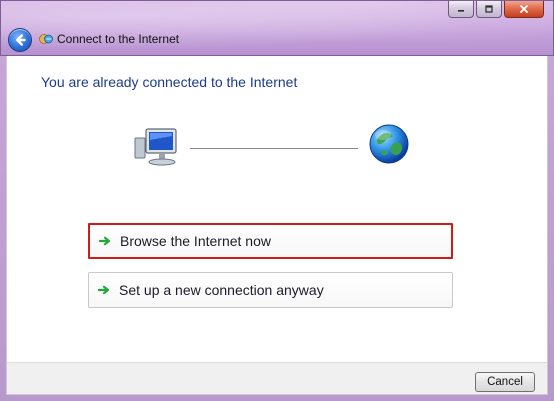 This screenshot has width=554, height=401. What do you see at coordinates (118, 39) in the screenshot?
I see `window-title: Connect to the Internet` at bounding box center [118, 39].